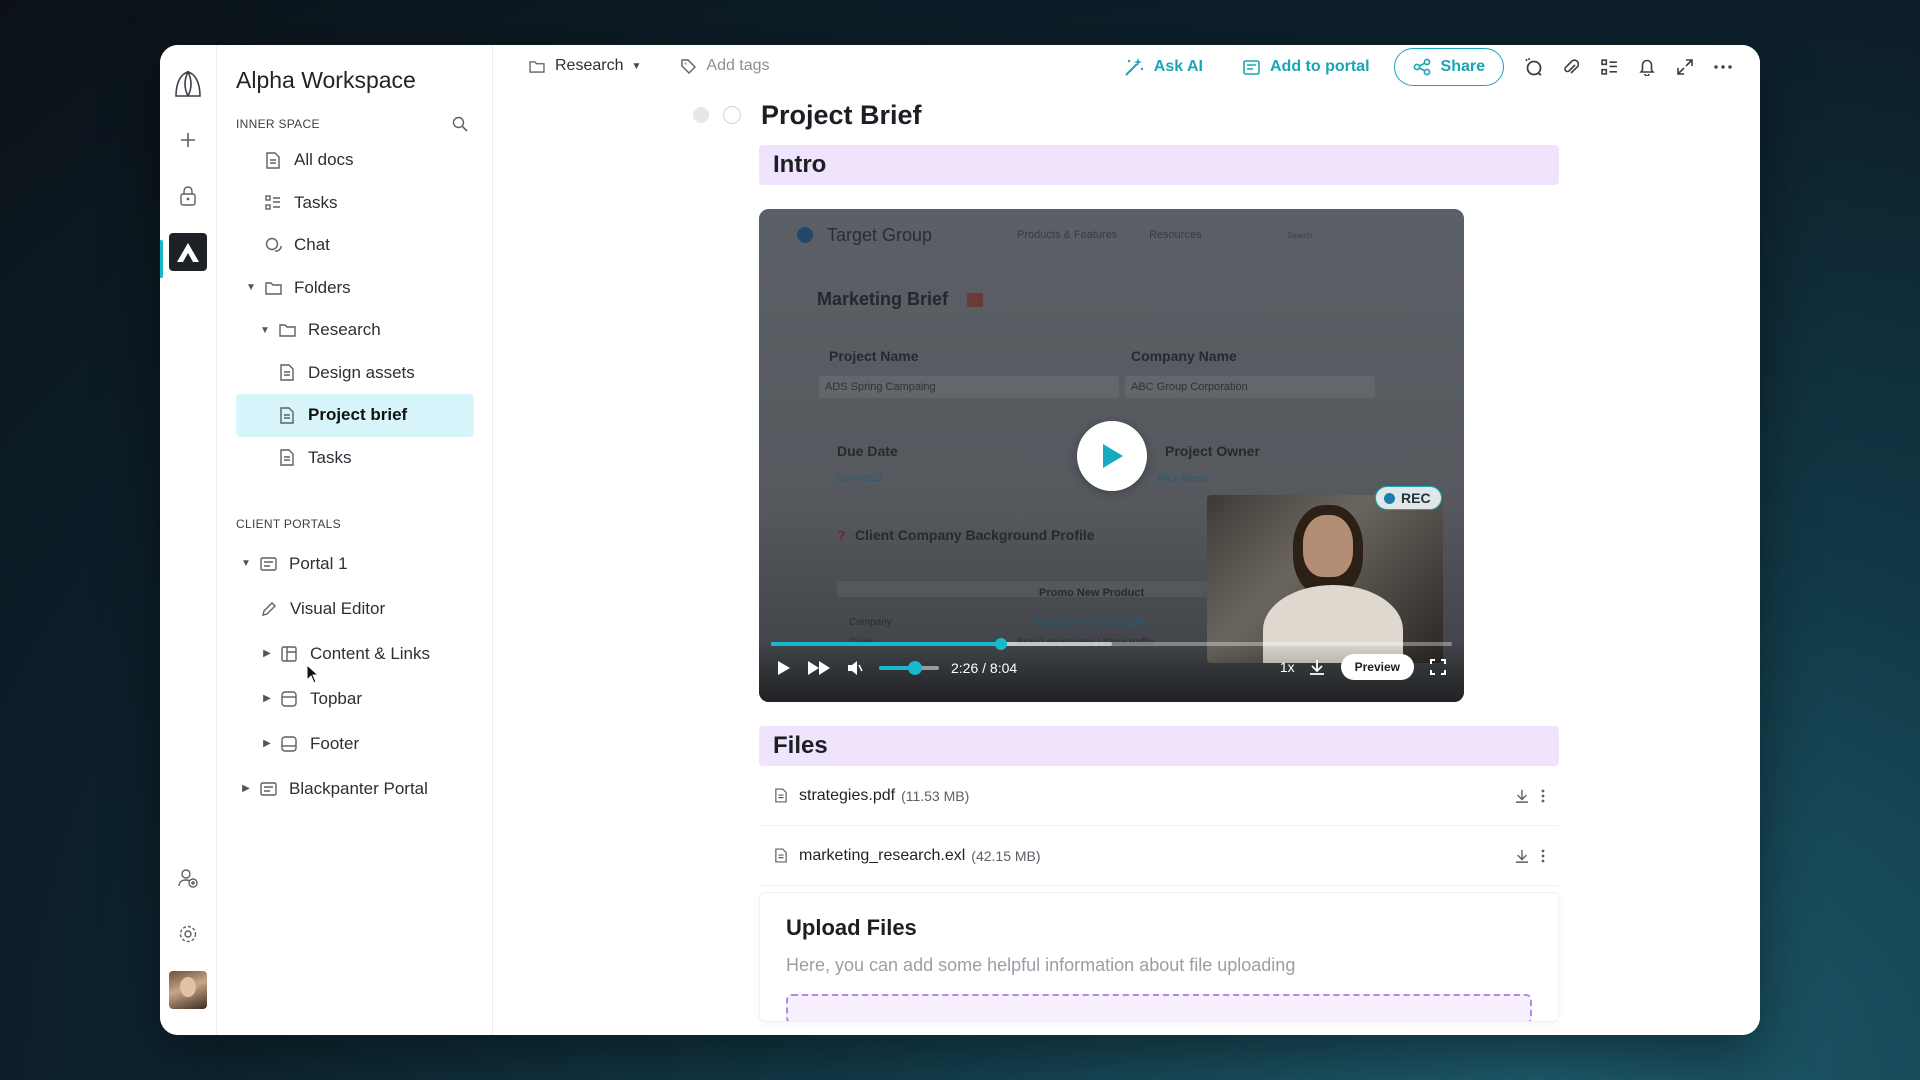  What do you see at coordinates (1609, 67) in the screenshot?
I see `checklist-icon` at bounding box center [1609, 67].